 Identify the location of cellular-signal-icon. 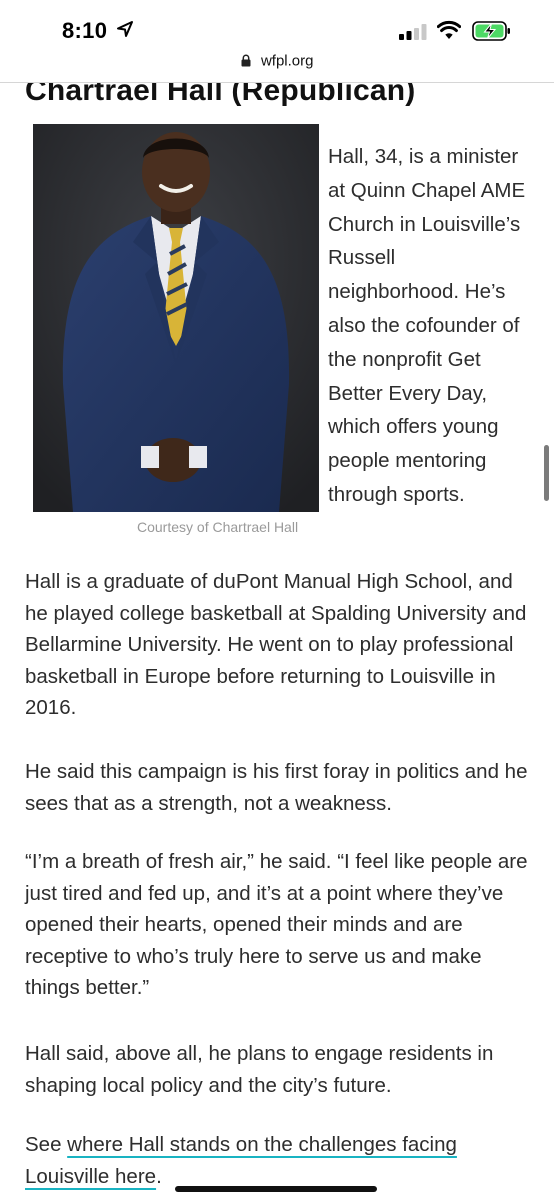
(413, 32).